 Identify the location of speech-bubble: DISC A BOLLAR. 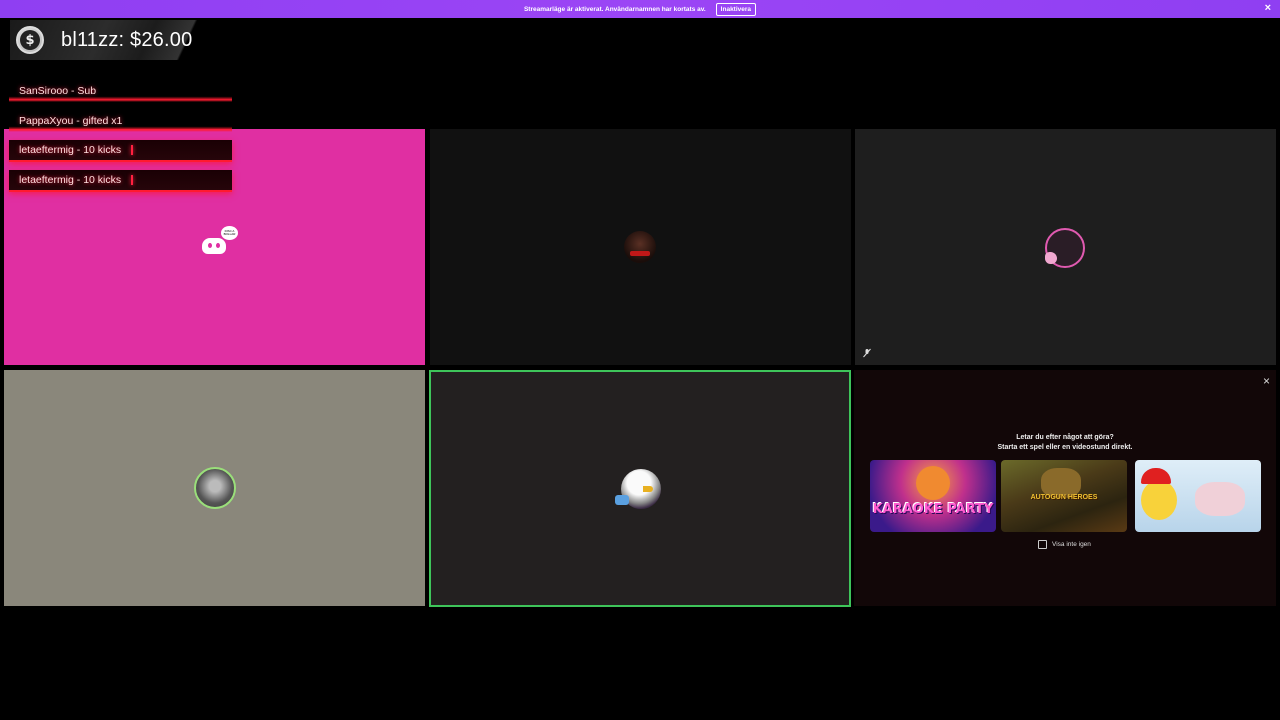
(229, 233).